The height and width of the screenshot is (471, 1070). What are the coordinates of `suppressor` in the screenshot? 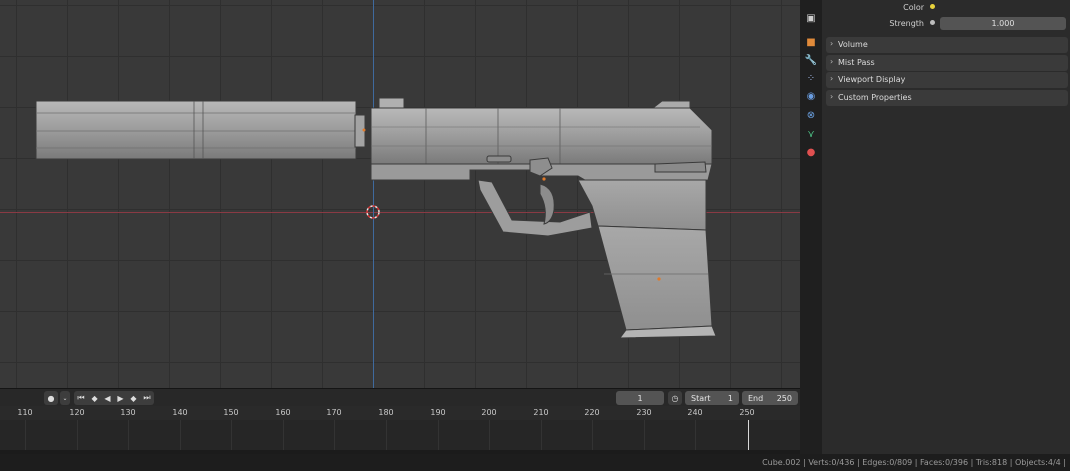 It's located at (200, 130).